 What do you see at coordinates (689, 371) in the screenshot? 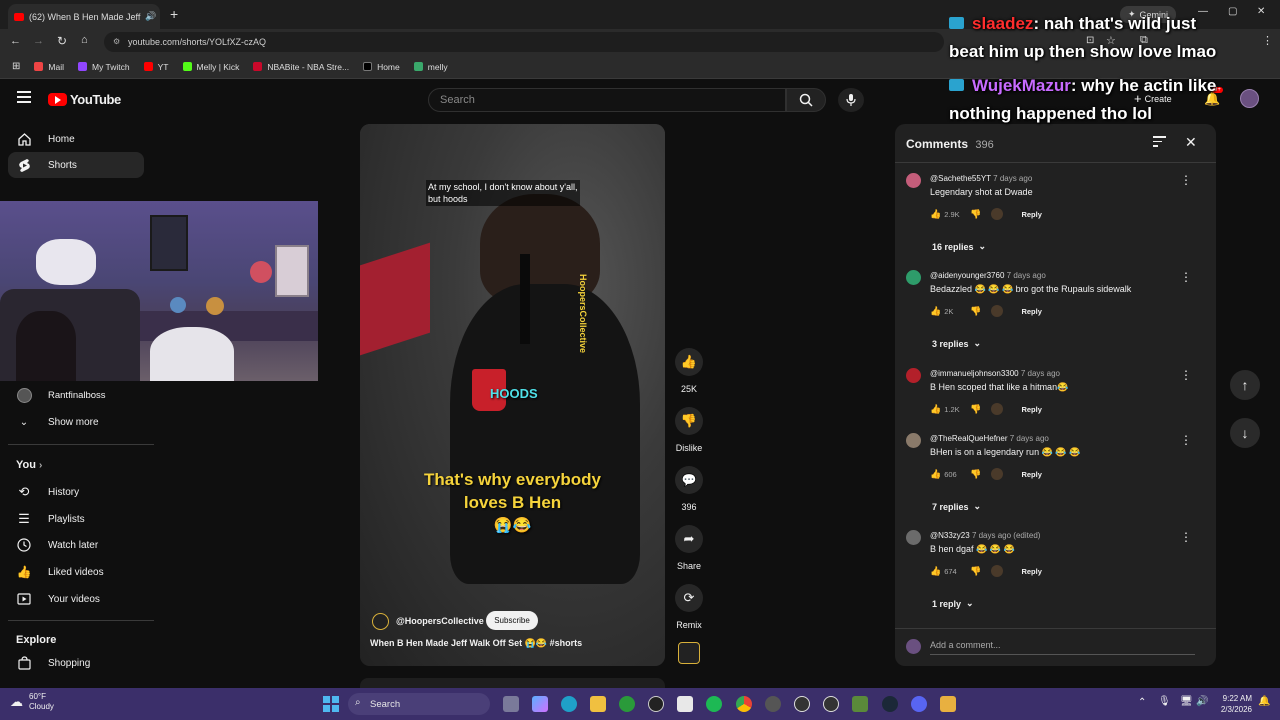
I see `like-button: 👍 25K` at bounding box center [689, 371].